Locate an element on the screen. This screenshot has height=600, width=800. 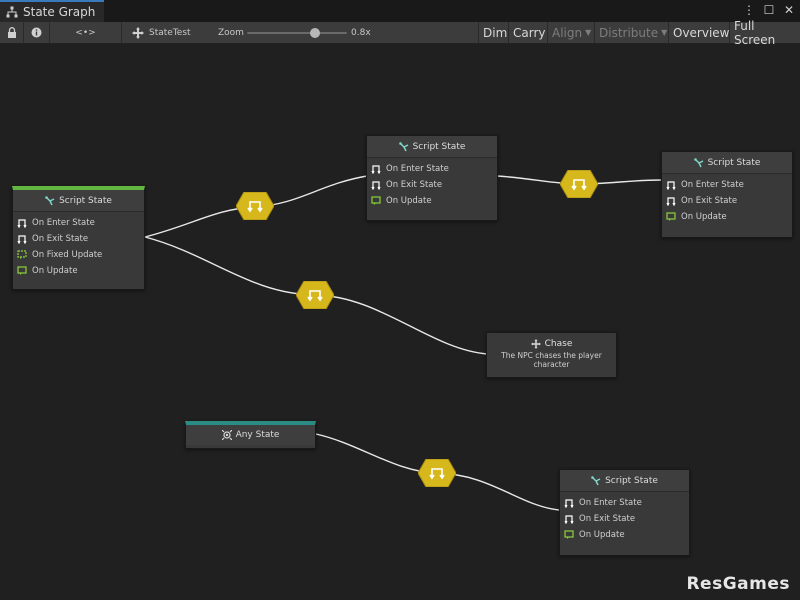
distribute-dropdown: Distribute ▼ is located at coordinates (632, 32).